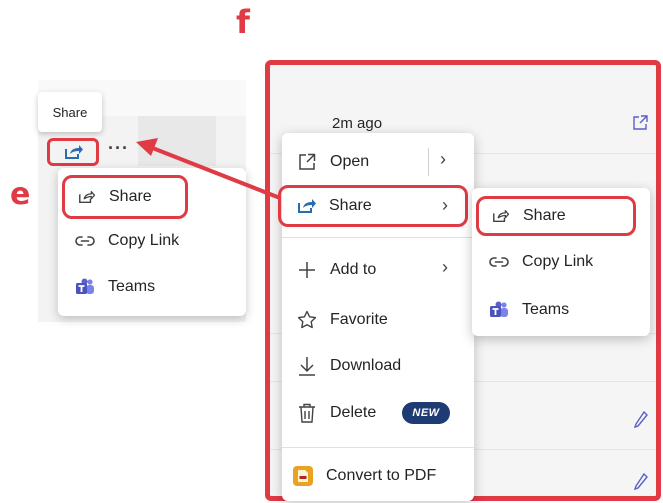  I want to click on tooltip-text: Share, so click(70, 112).